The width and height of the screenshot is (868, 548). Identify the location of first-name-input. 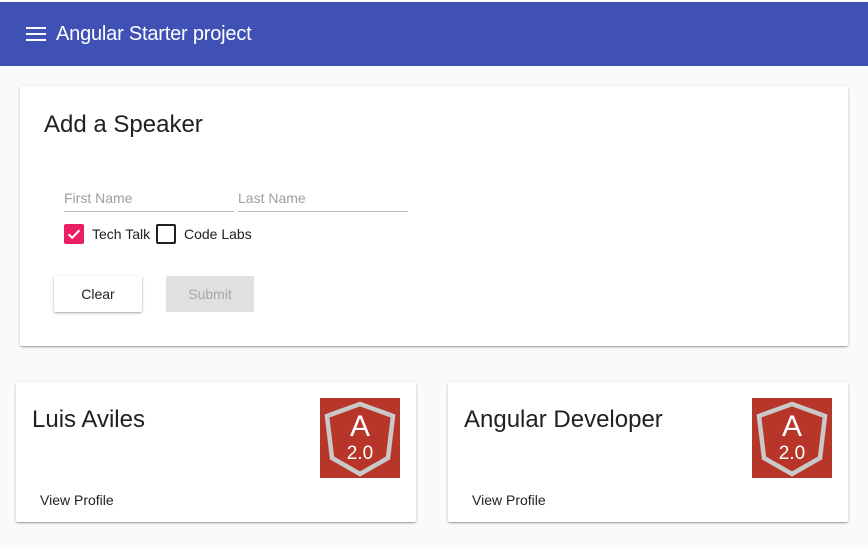
(149, 197).